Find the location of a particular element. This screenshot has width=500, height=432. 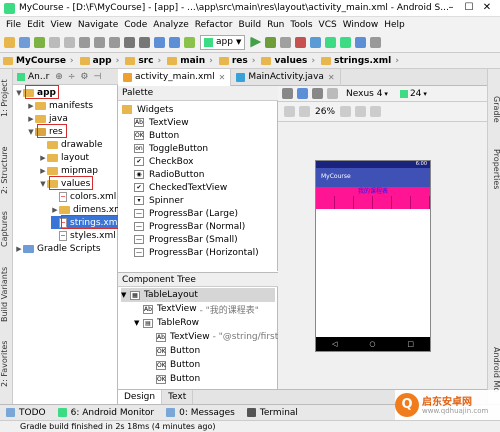

menu-item-analyze: Analyze is located at coordinates (170, 25).